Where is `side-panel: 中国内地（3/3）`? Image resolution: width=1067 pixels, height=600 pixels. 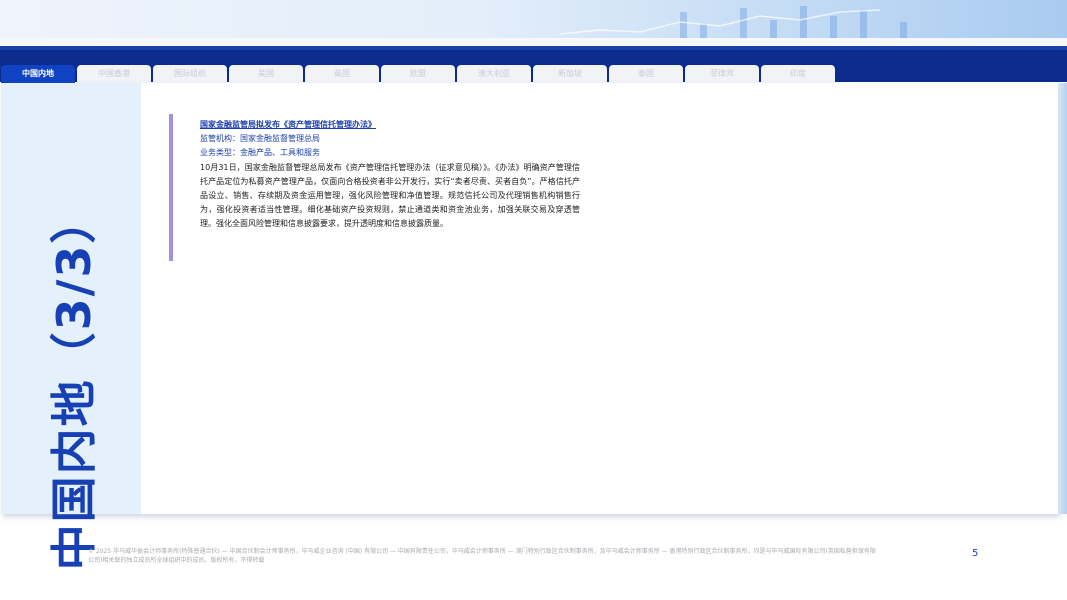
side-panel: 中国内地（3/3） is located at coordinates (71, 326).